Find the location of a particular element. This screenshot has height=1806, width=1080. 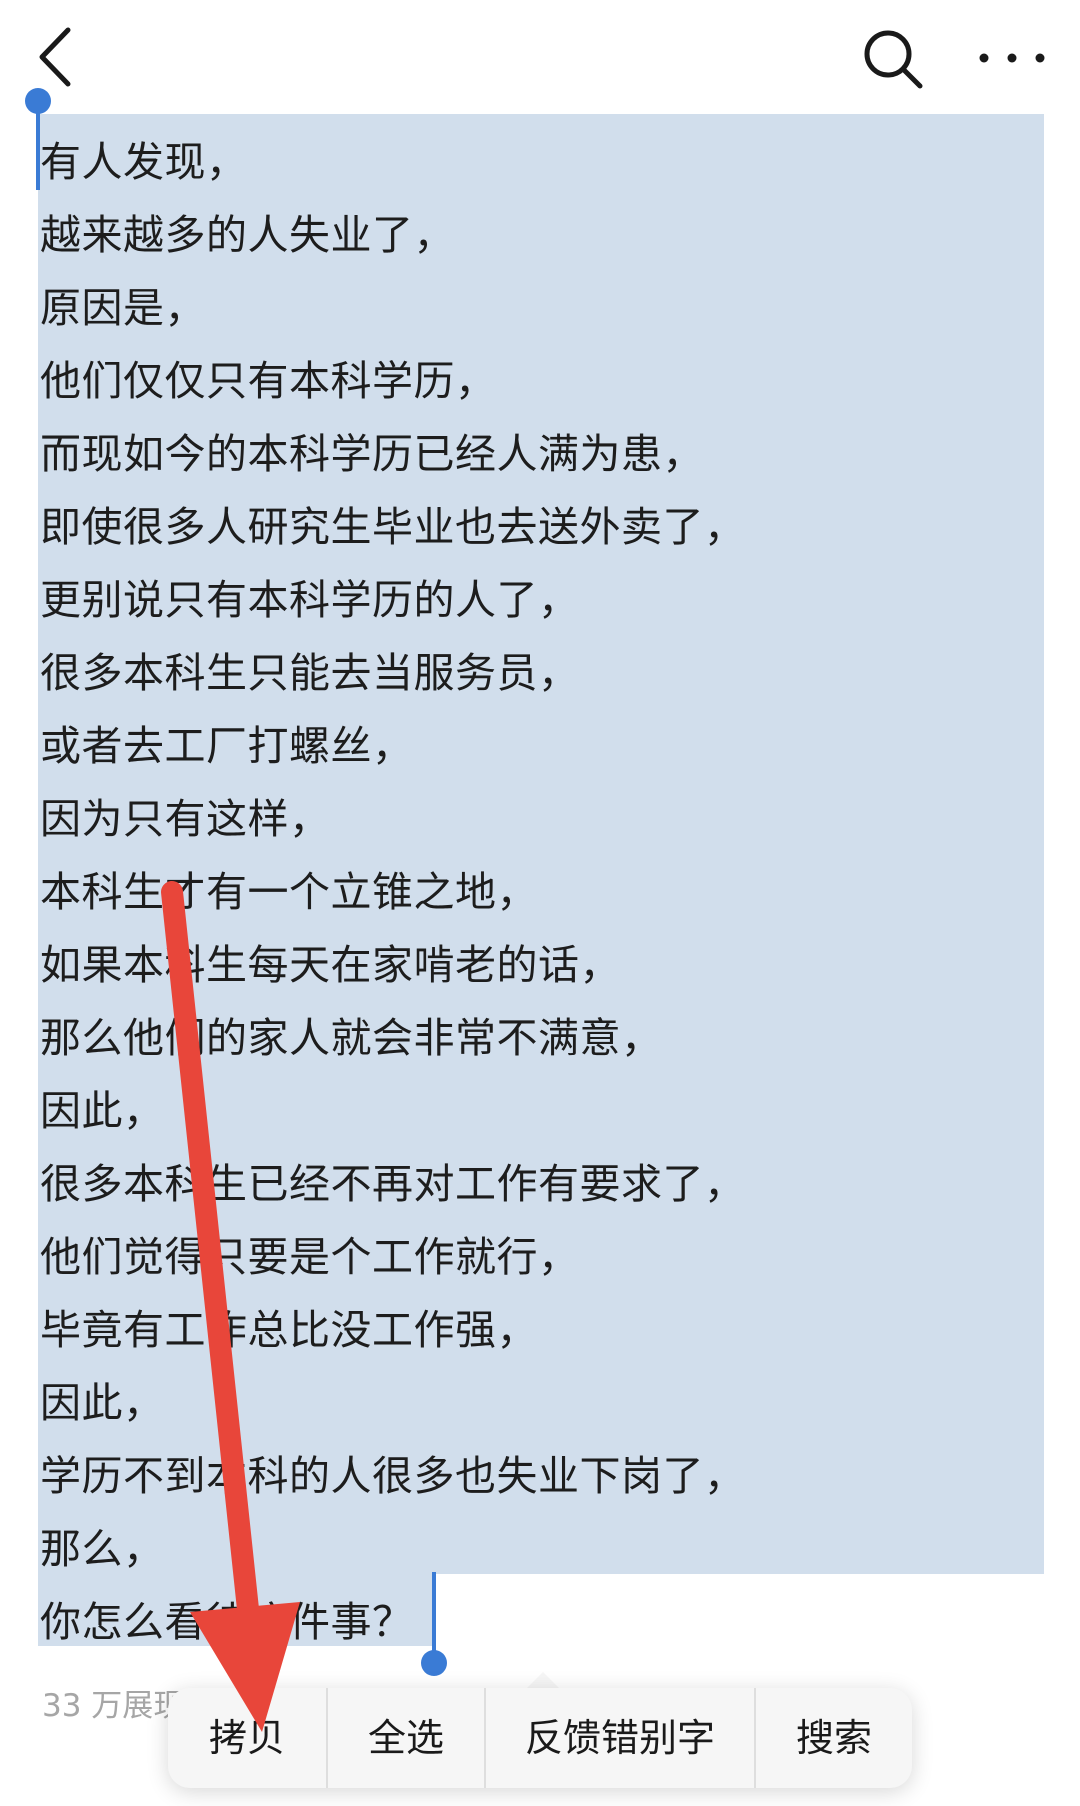

report-typo-button: 反馈错别字 is located at coordinates (621, 1738).